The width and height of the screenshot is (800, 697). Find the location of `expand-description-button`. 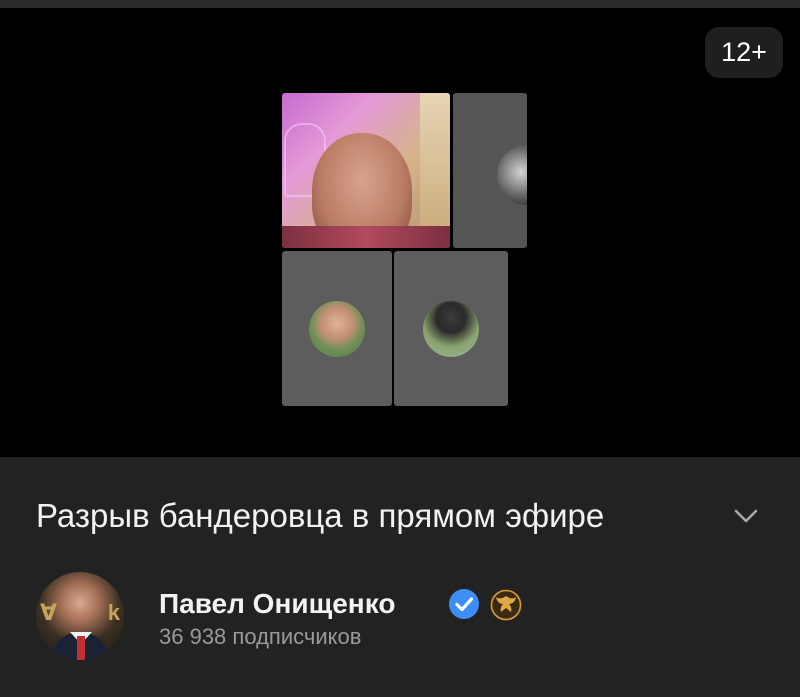

expand-description-button is located at coordinates (746, 516).